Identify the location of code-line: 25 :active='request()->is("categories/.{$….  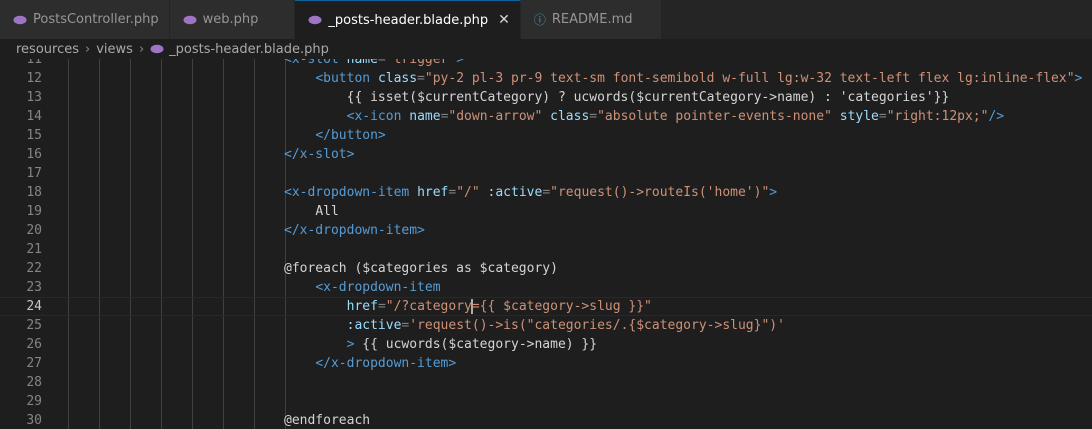
(546, 325).